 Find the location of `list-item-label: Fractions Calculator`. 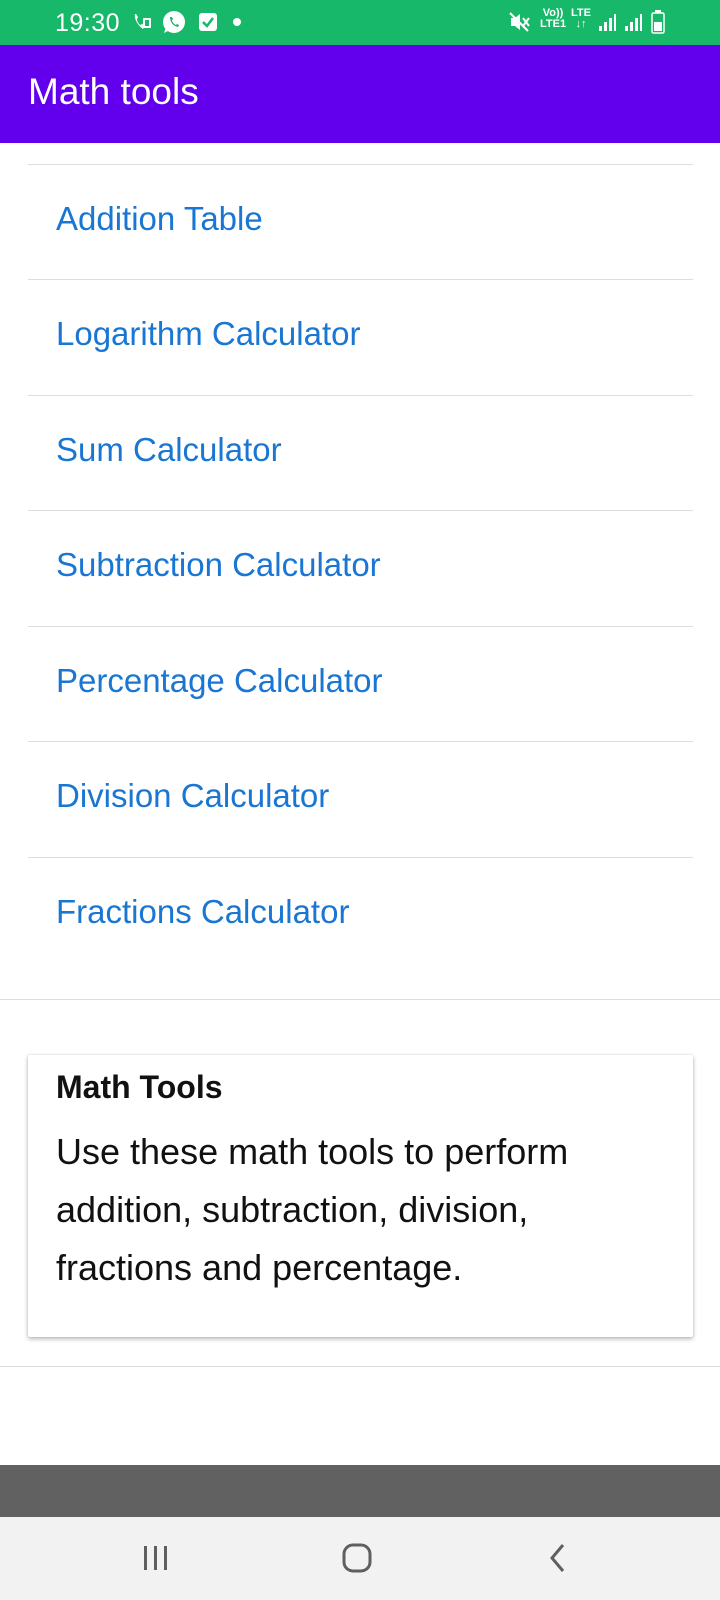

list-item-label: Fractions Calculator is located at coordinates (202, 912).